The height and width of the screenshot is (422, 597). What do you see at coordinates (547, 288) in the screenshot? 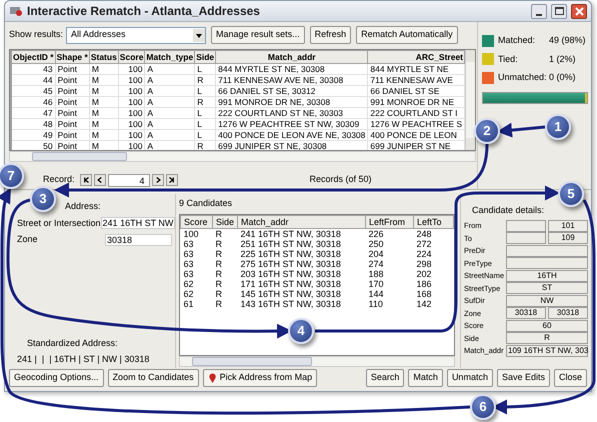
I see `value-box: ST` at bounding box center [547, 288].